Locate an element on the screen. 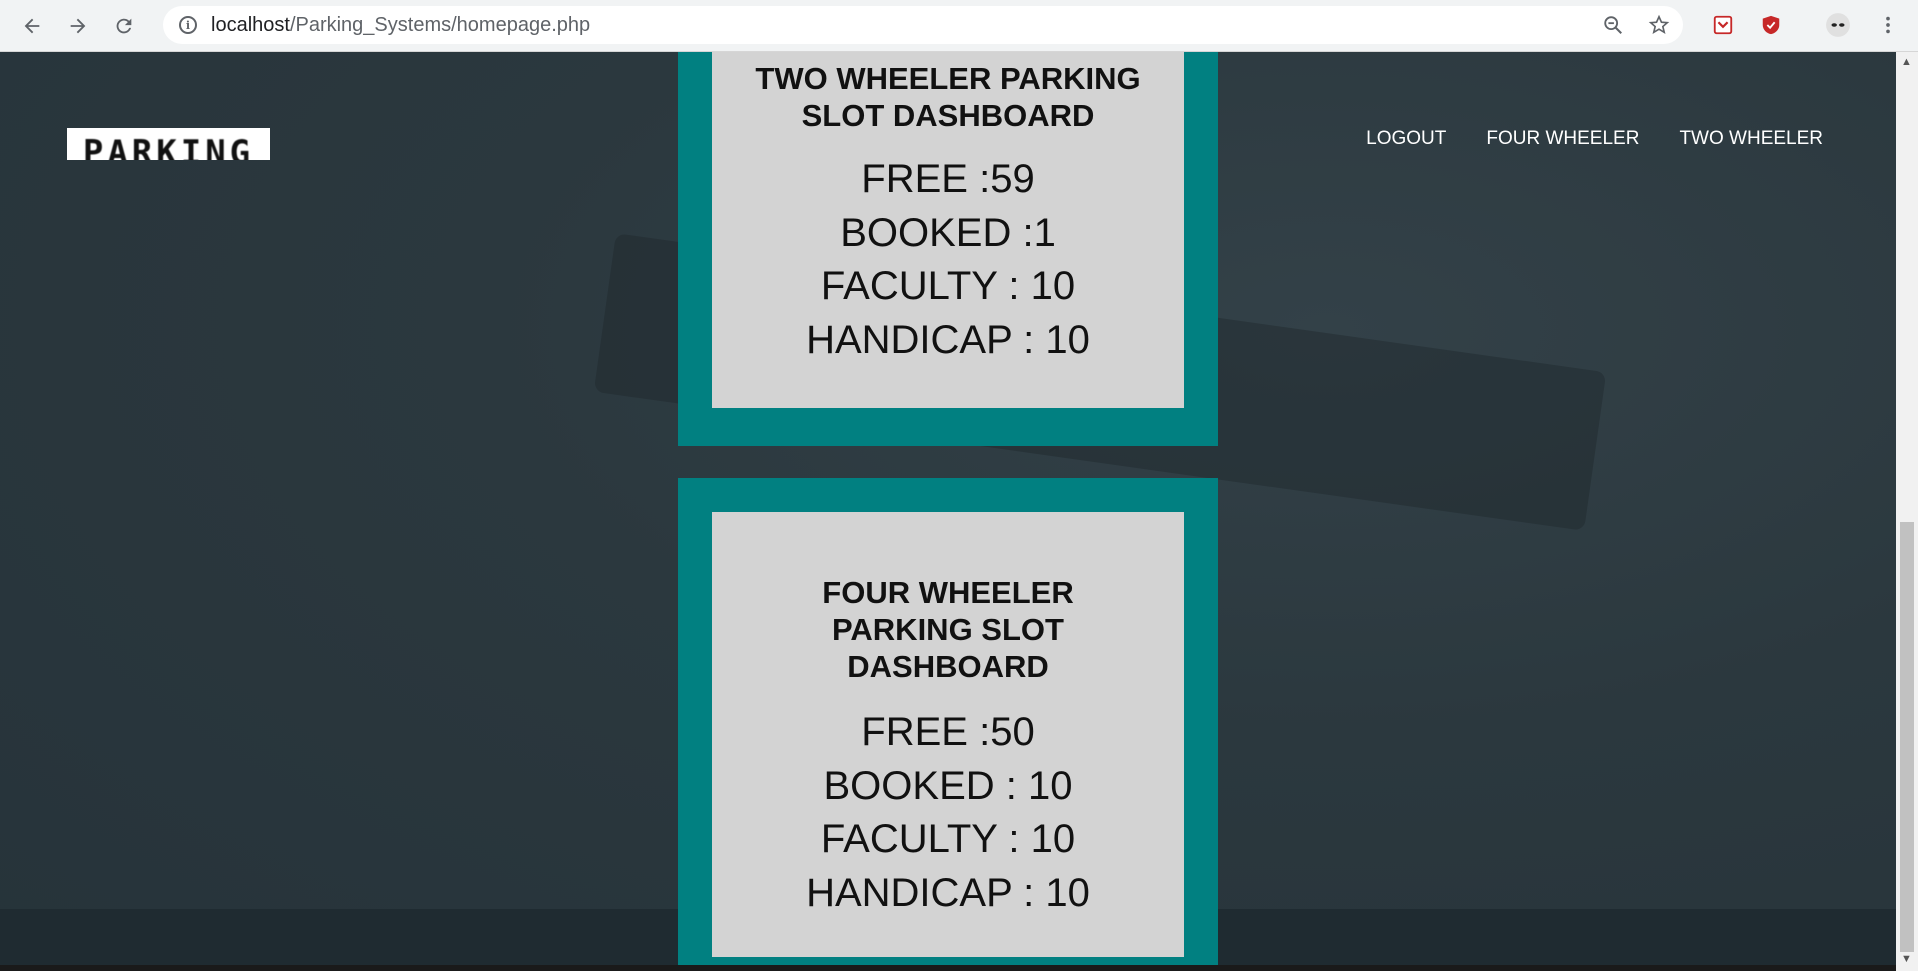 Image resolution: width=1918 pixels, height=971 pixels. logo-text: PARKING is located at coordinates (168, 146).